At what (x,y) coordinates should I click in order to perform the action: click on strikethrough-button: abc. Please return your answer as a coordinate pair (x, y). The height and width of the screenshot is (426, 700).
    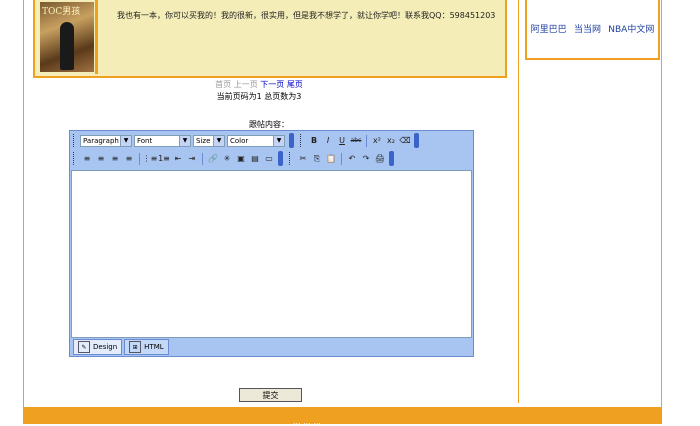
    Looking at the image, I should click on (356, 141).